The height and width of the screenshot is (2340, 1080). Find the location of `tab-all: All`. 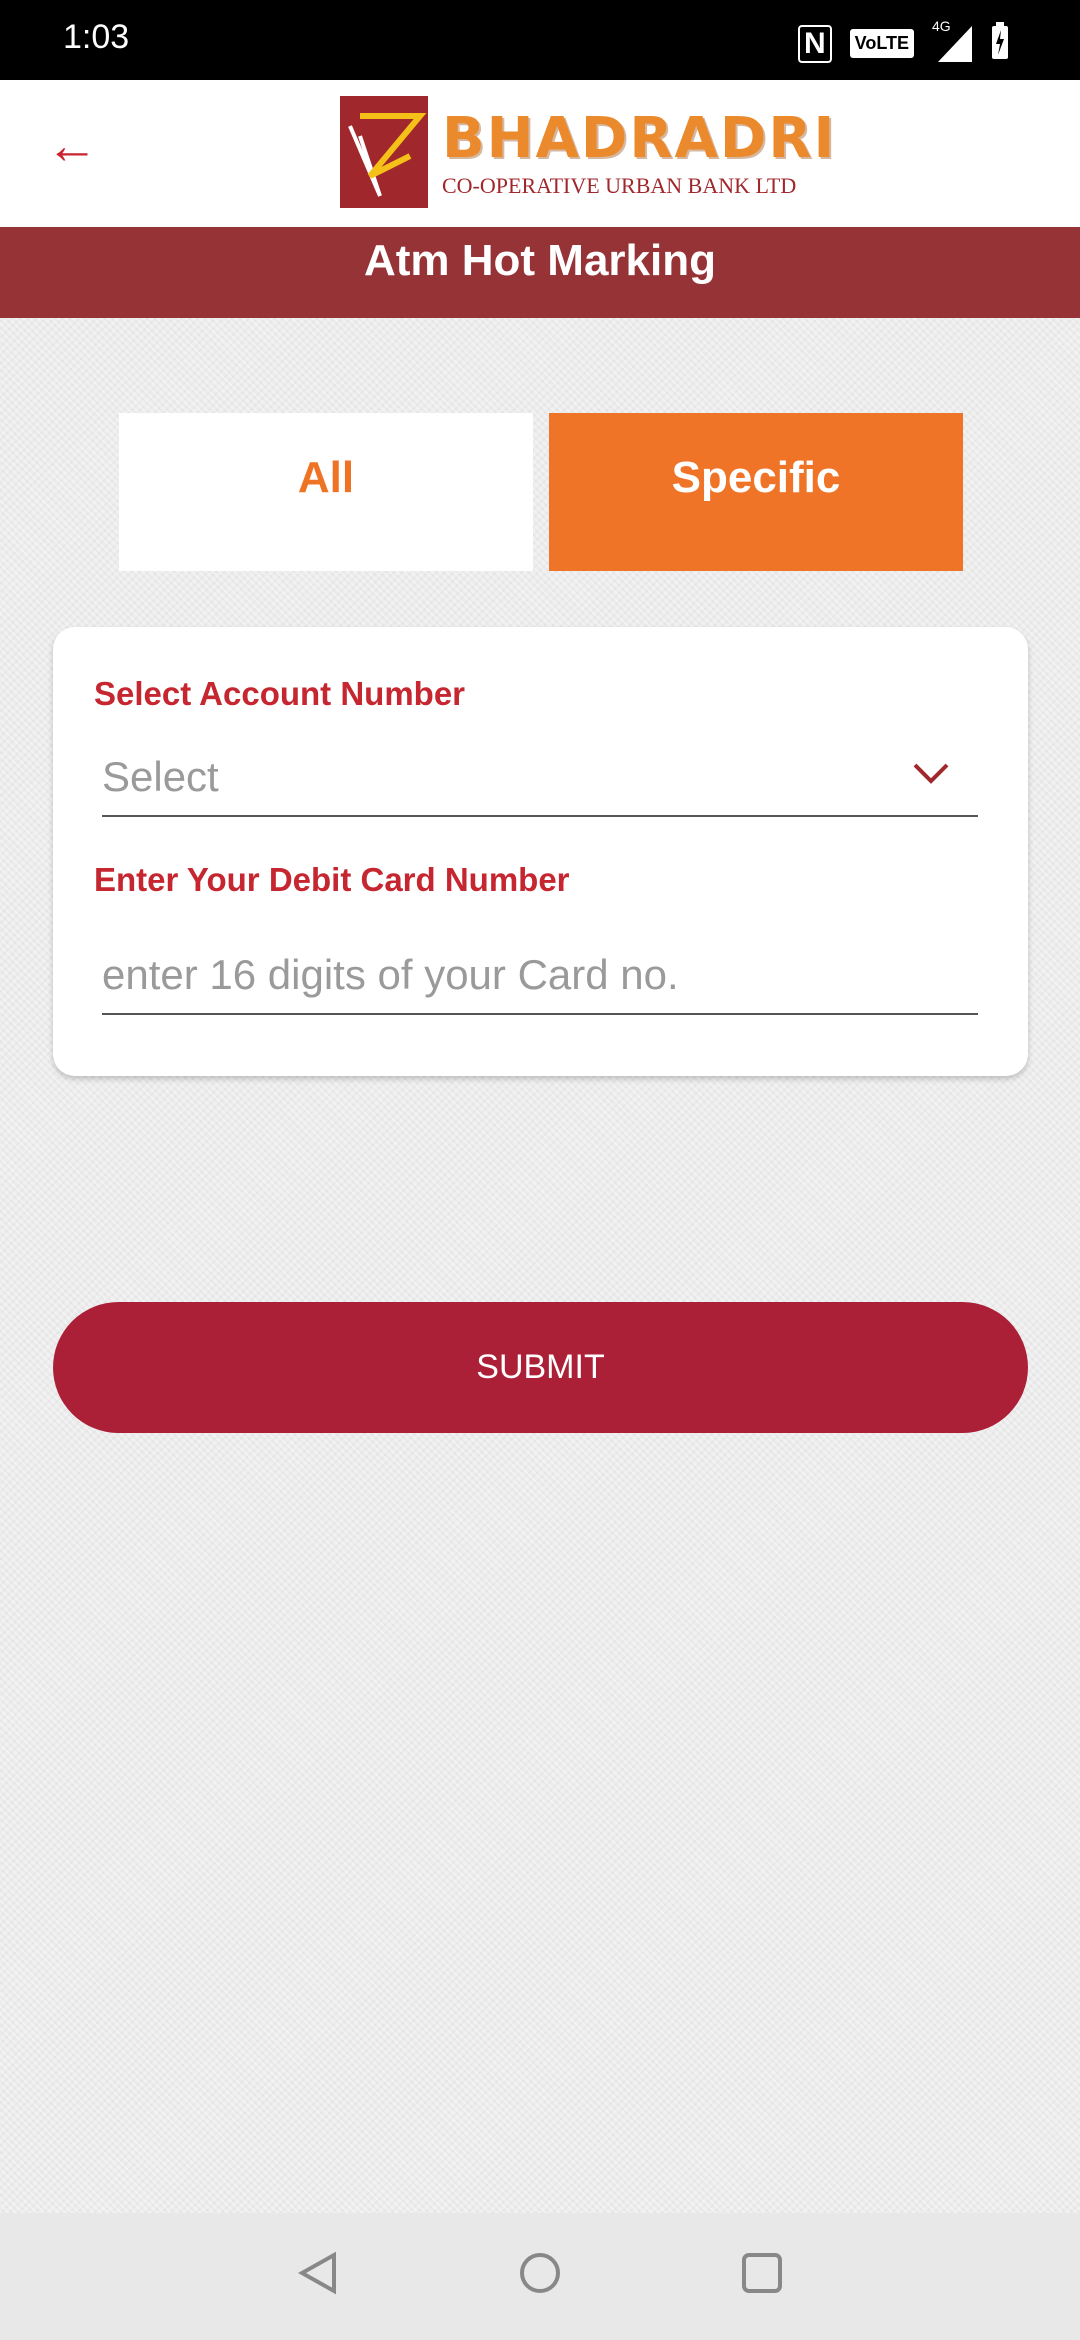

tab-all: All is located at coordinates (326, 492).